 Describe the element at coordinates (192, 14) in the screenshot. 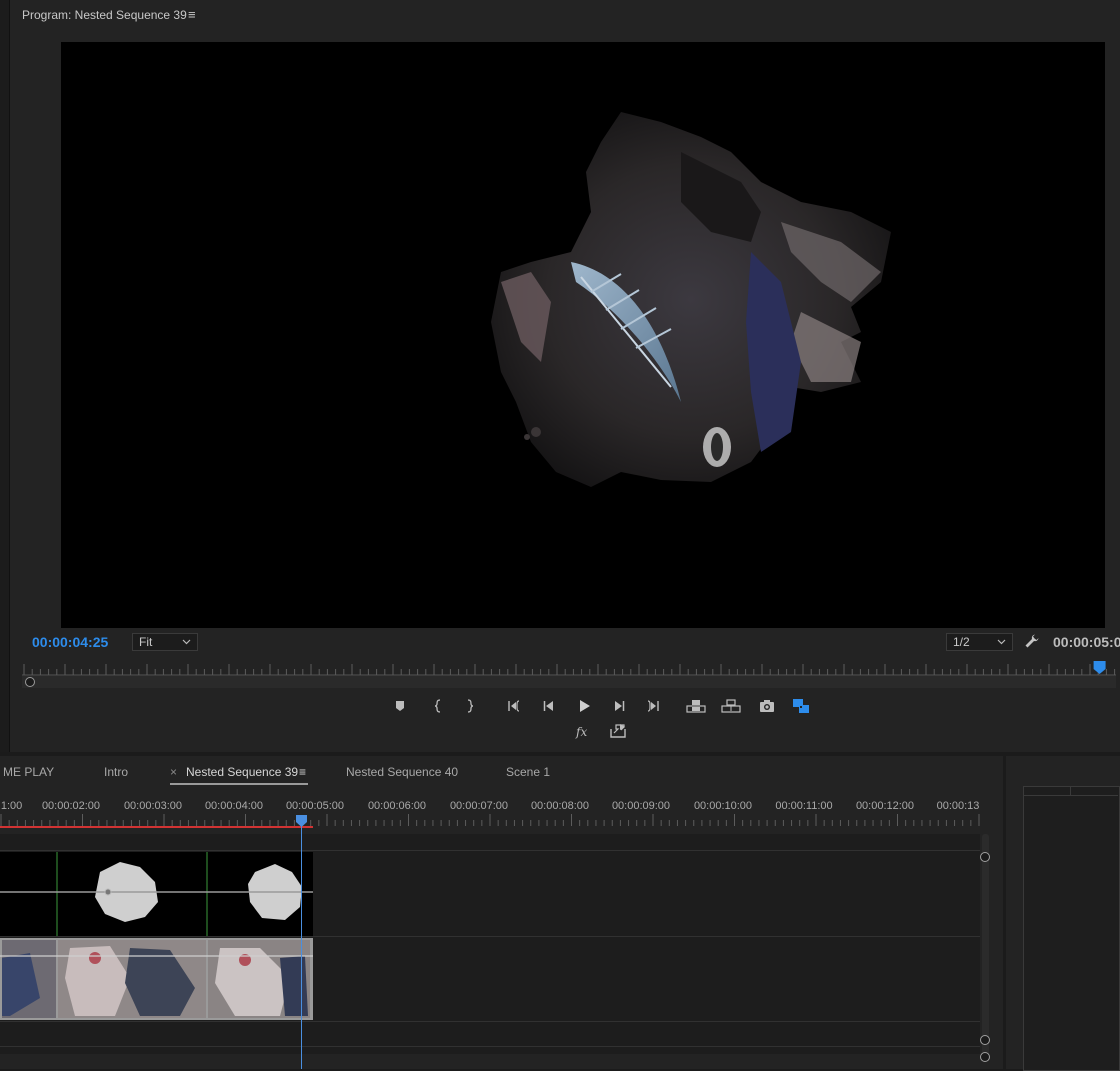

I see `panel-menu-icon: ≡` at that location.